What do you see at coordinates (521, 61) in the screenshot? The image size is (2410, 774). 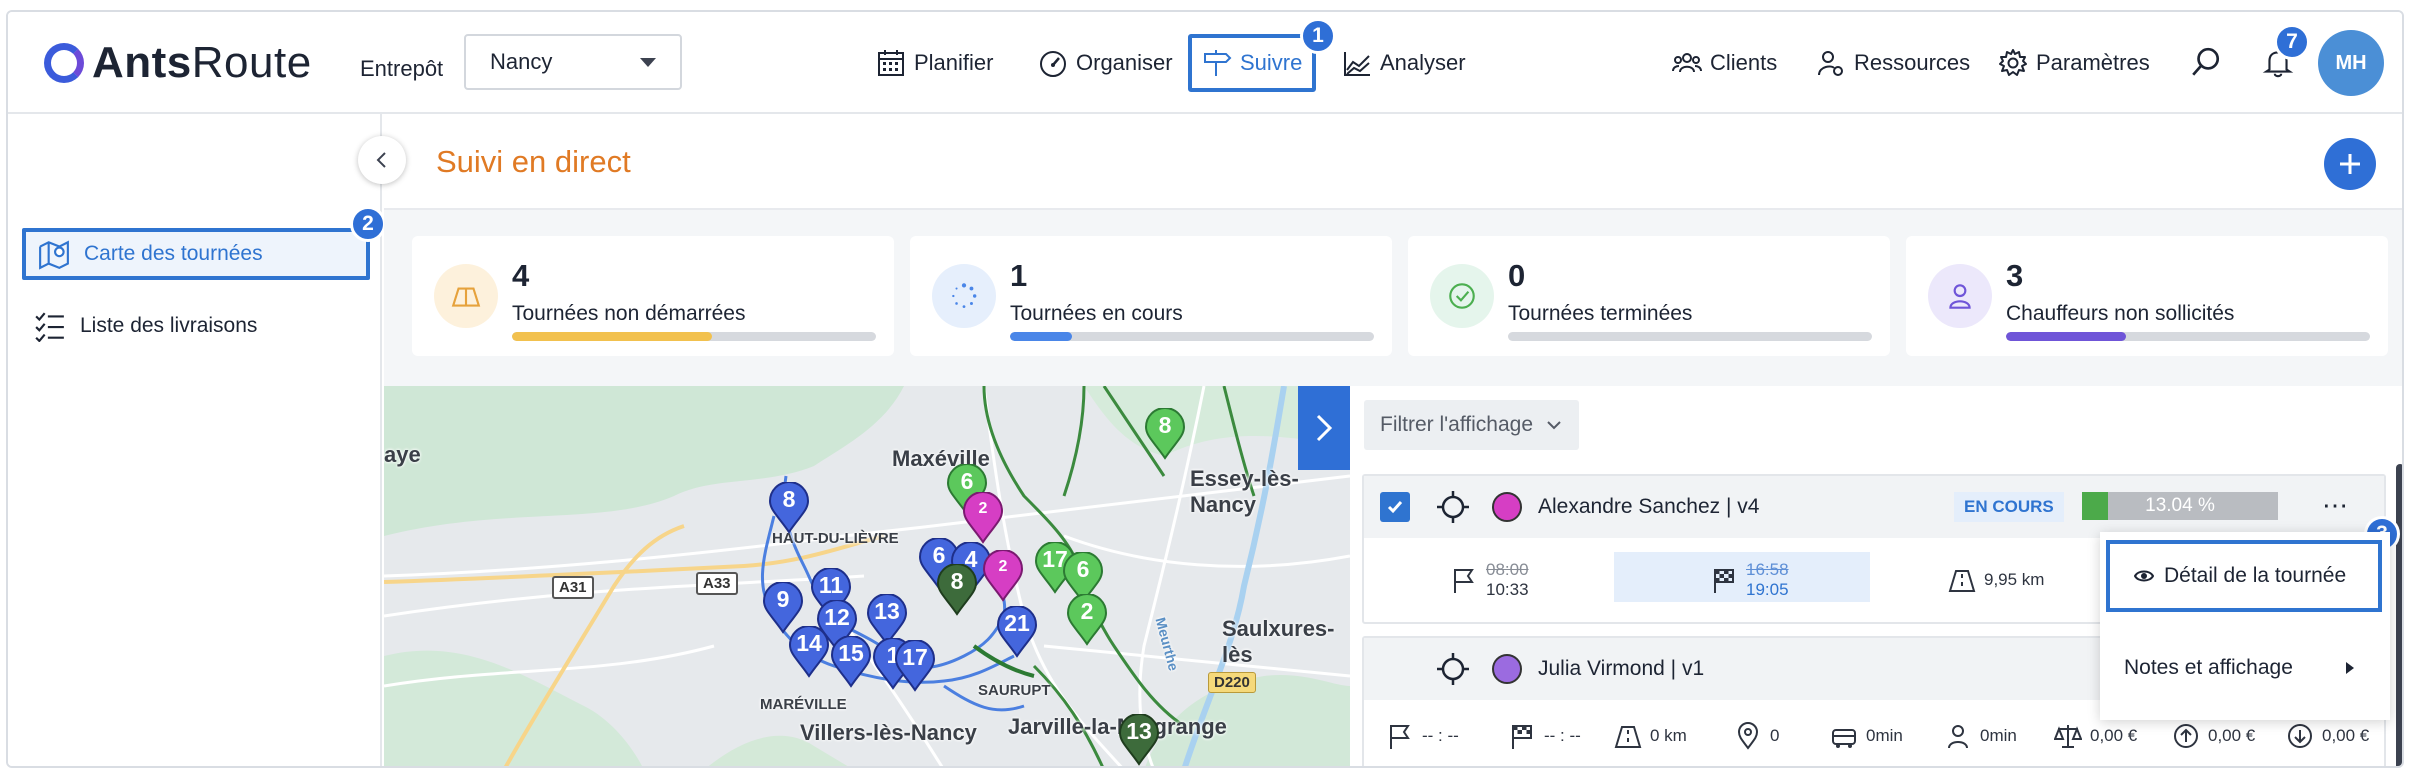 I see `warehouse-value: Nancy` at bounding box center [521, 61].